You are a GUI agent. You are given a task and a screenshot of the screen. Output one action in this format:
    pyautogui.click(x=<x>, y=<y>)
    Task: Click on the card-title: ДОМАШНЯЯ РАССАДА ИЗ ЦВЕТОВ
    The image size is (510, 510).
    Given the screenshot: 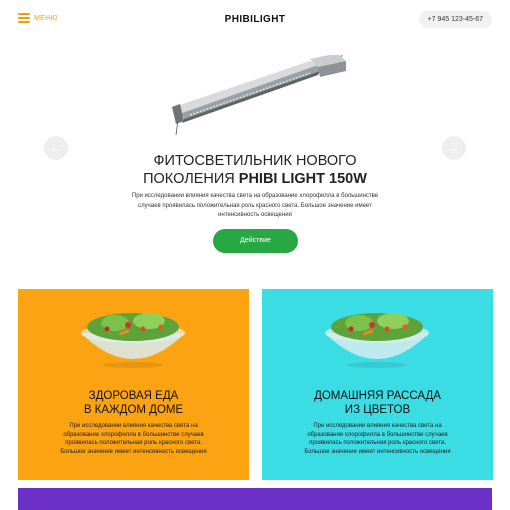 What is the action you would take?
    pyautogui.click(x=377, y=403)
    